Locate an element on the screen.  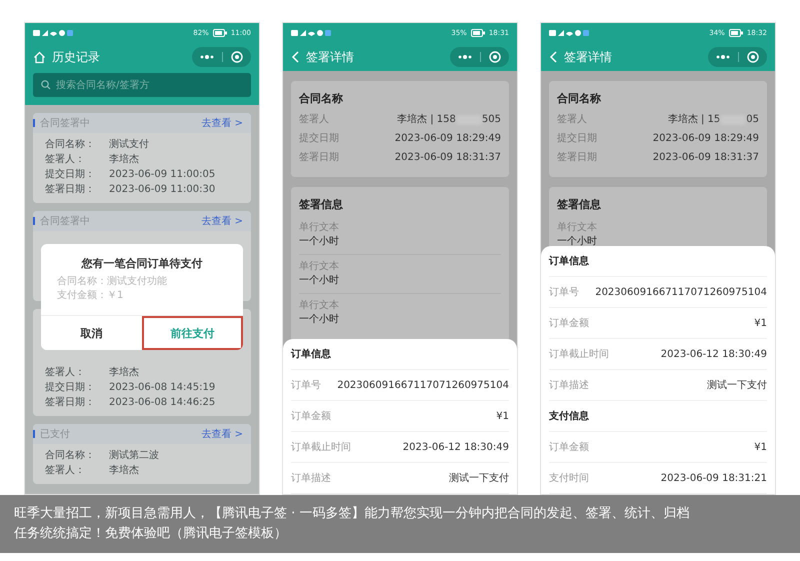
section-title: 支付信息 is located at coordinates (658, 416).